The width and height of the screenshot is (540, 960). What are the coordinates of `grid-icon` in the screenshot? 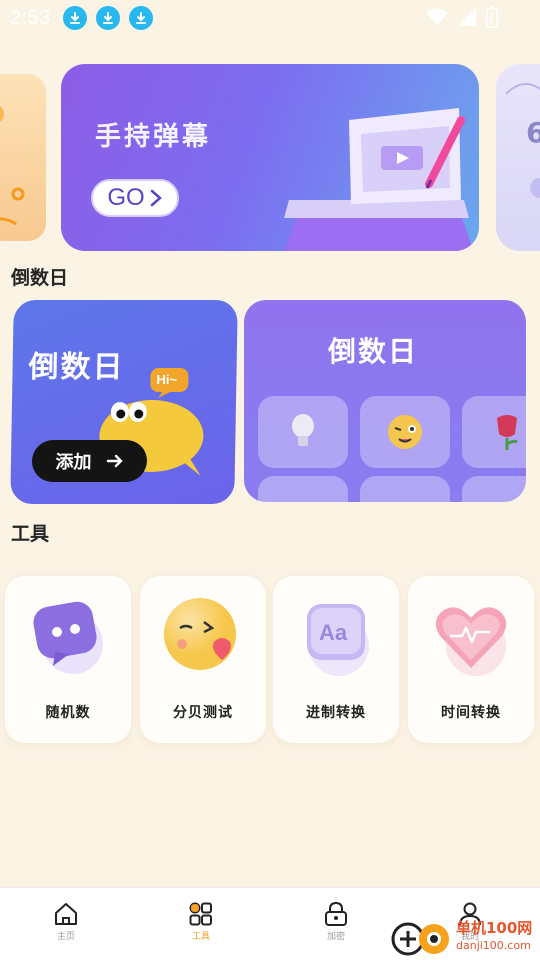 It's located at (200, 914).